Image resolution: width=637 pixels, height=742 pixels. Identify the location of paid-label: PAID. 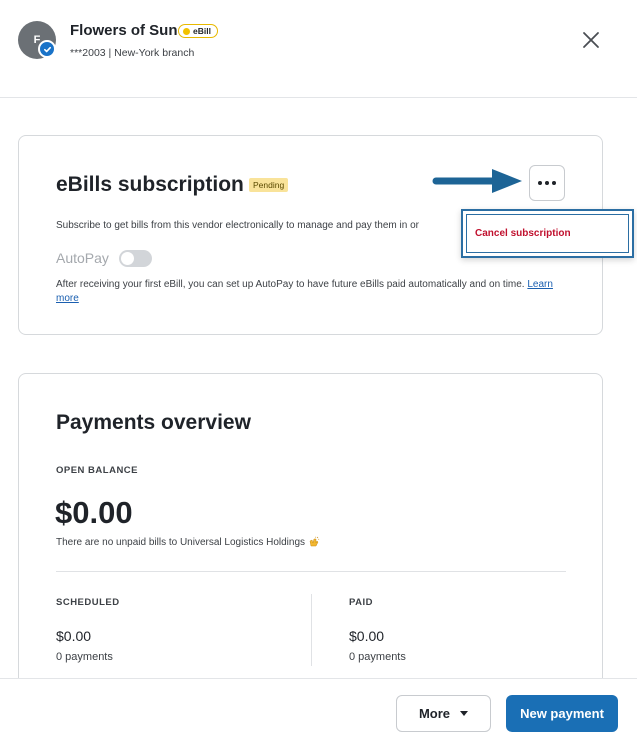
(361, 602).